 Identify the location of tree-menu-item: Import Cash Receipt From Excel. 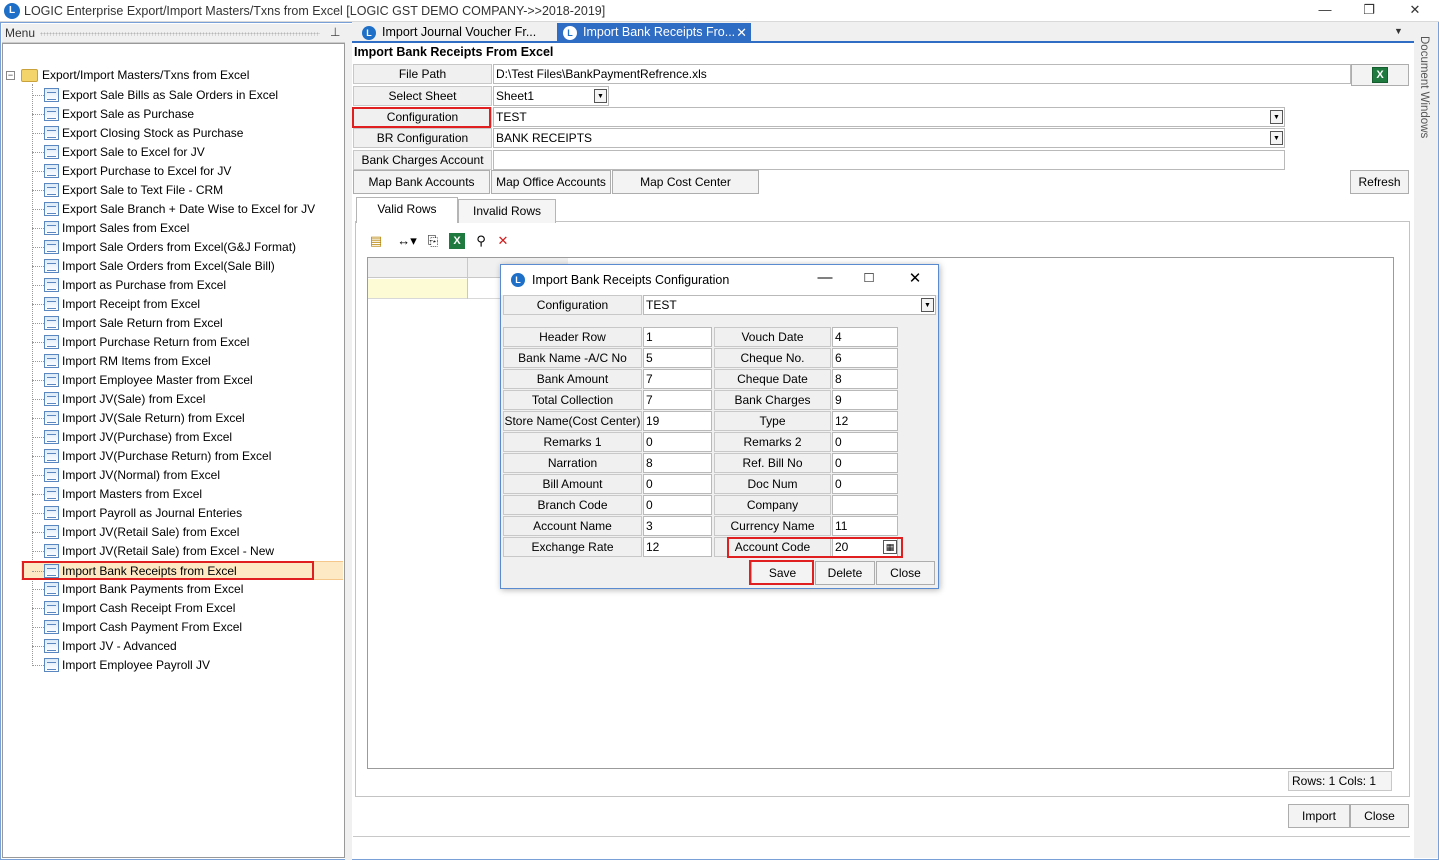
(182, 608).